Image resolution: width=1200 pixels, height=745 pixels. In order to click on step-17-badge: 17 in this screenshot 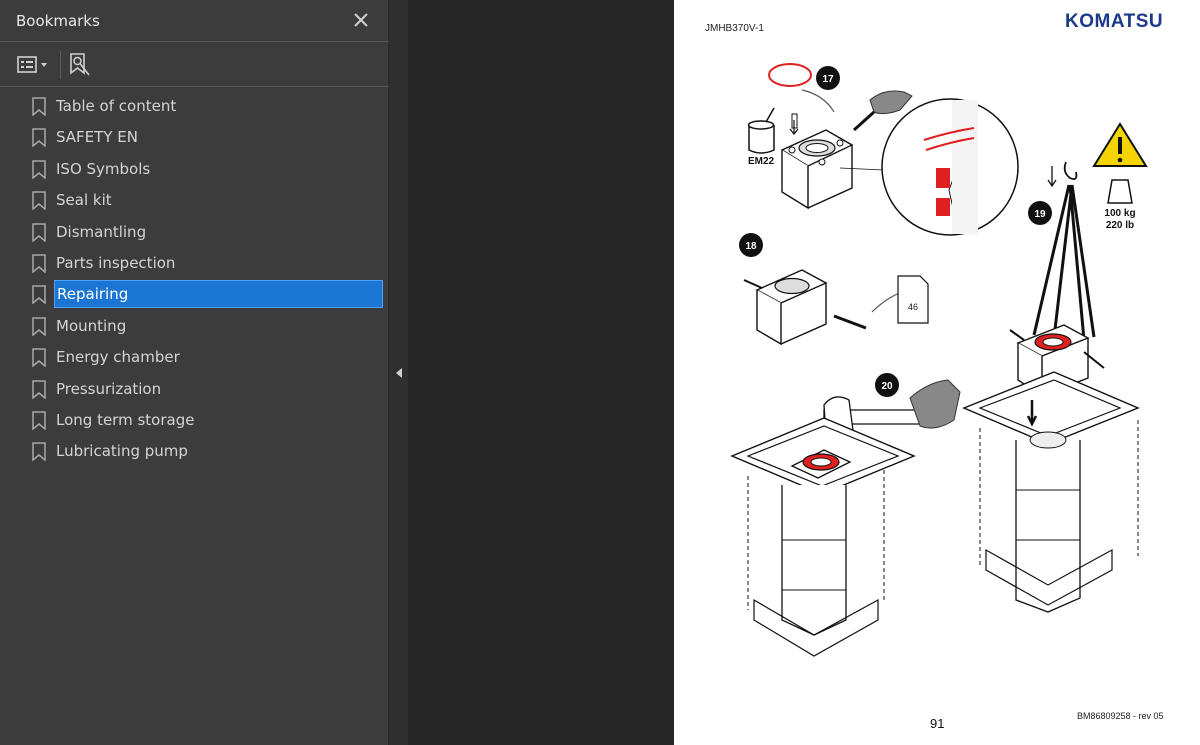, I will do `click(828, 79)`.